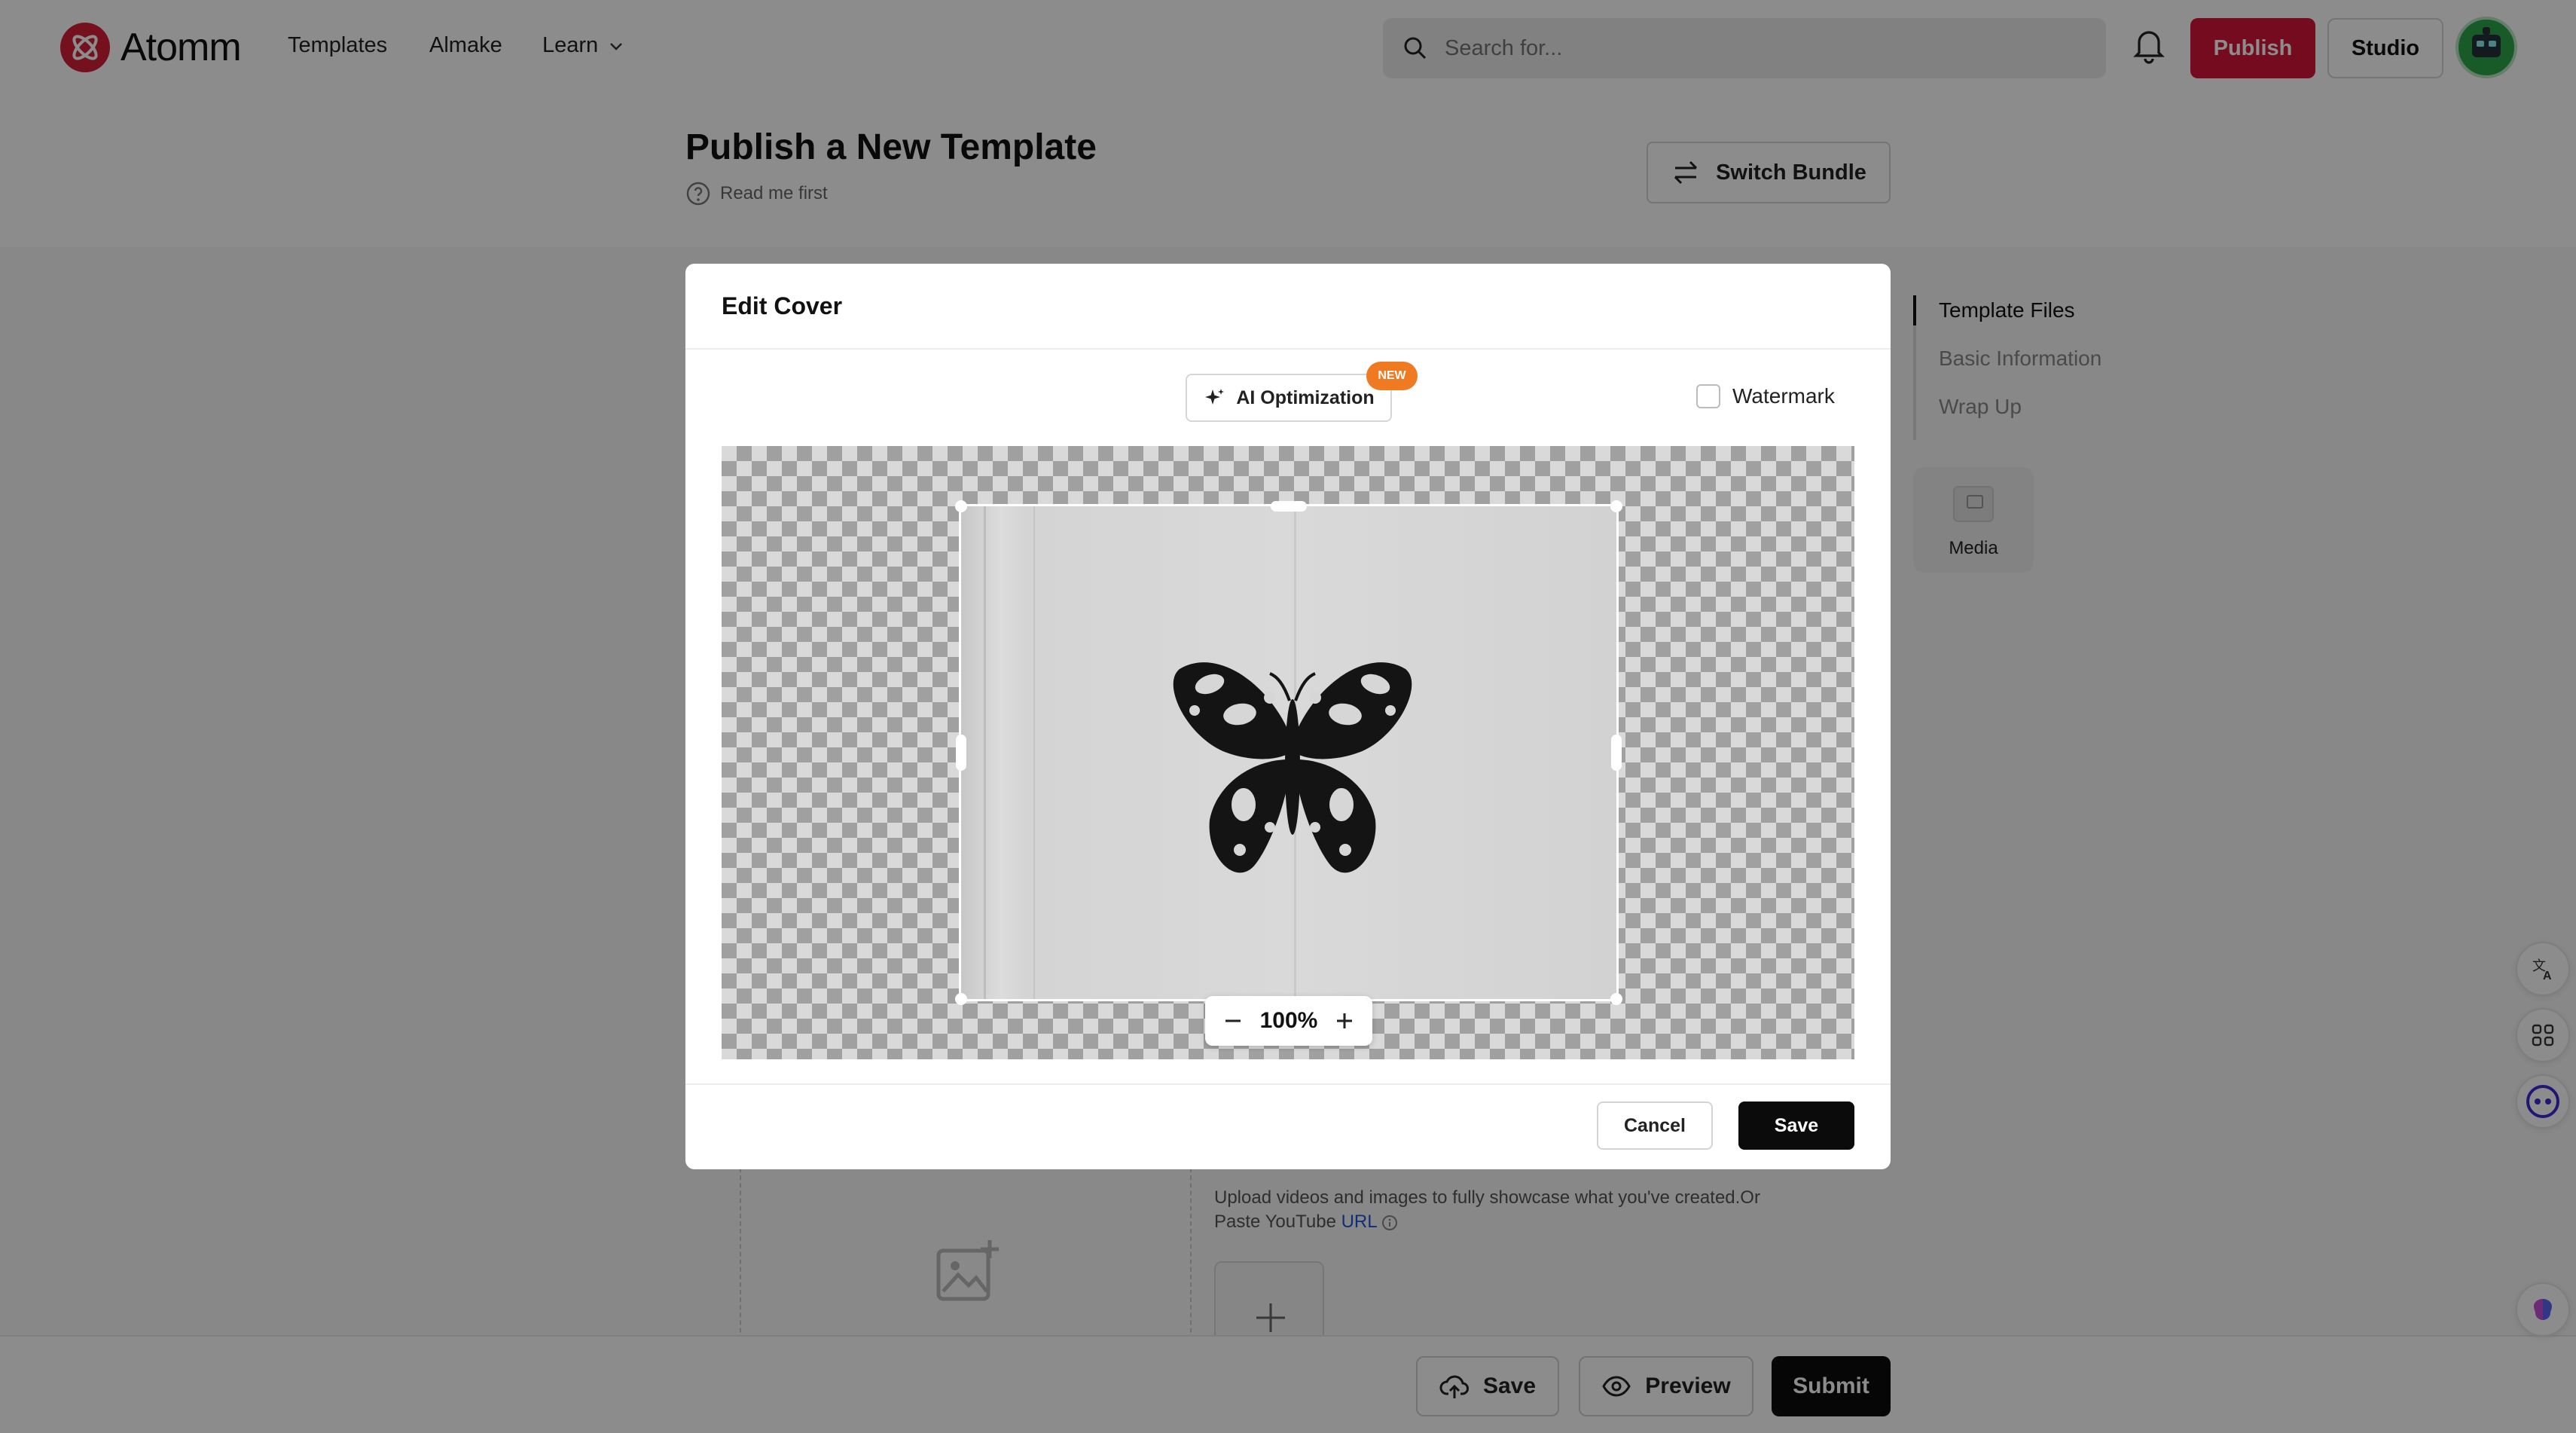  What do you see at coordinates (1708, 396) in the screenshot?
I see `watermark-checkbox` at bounding box center [1708, 396].